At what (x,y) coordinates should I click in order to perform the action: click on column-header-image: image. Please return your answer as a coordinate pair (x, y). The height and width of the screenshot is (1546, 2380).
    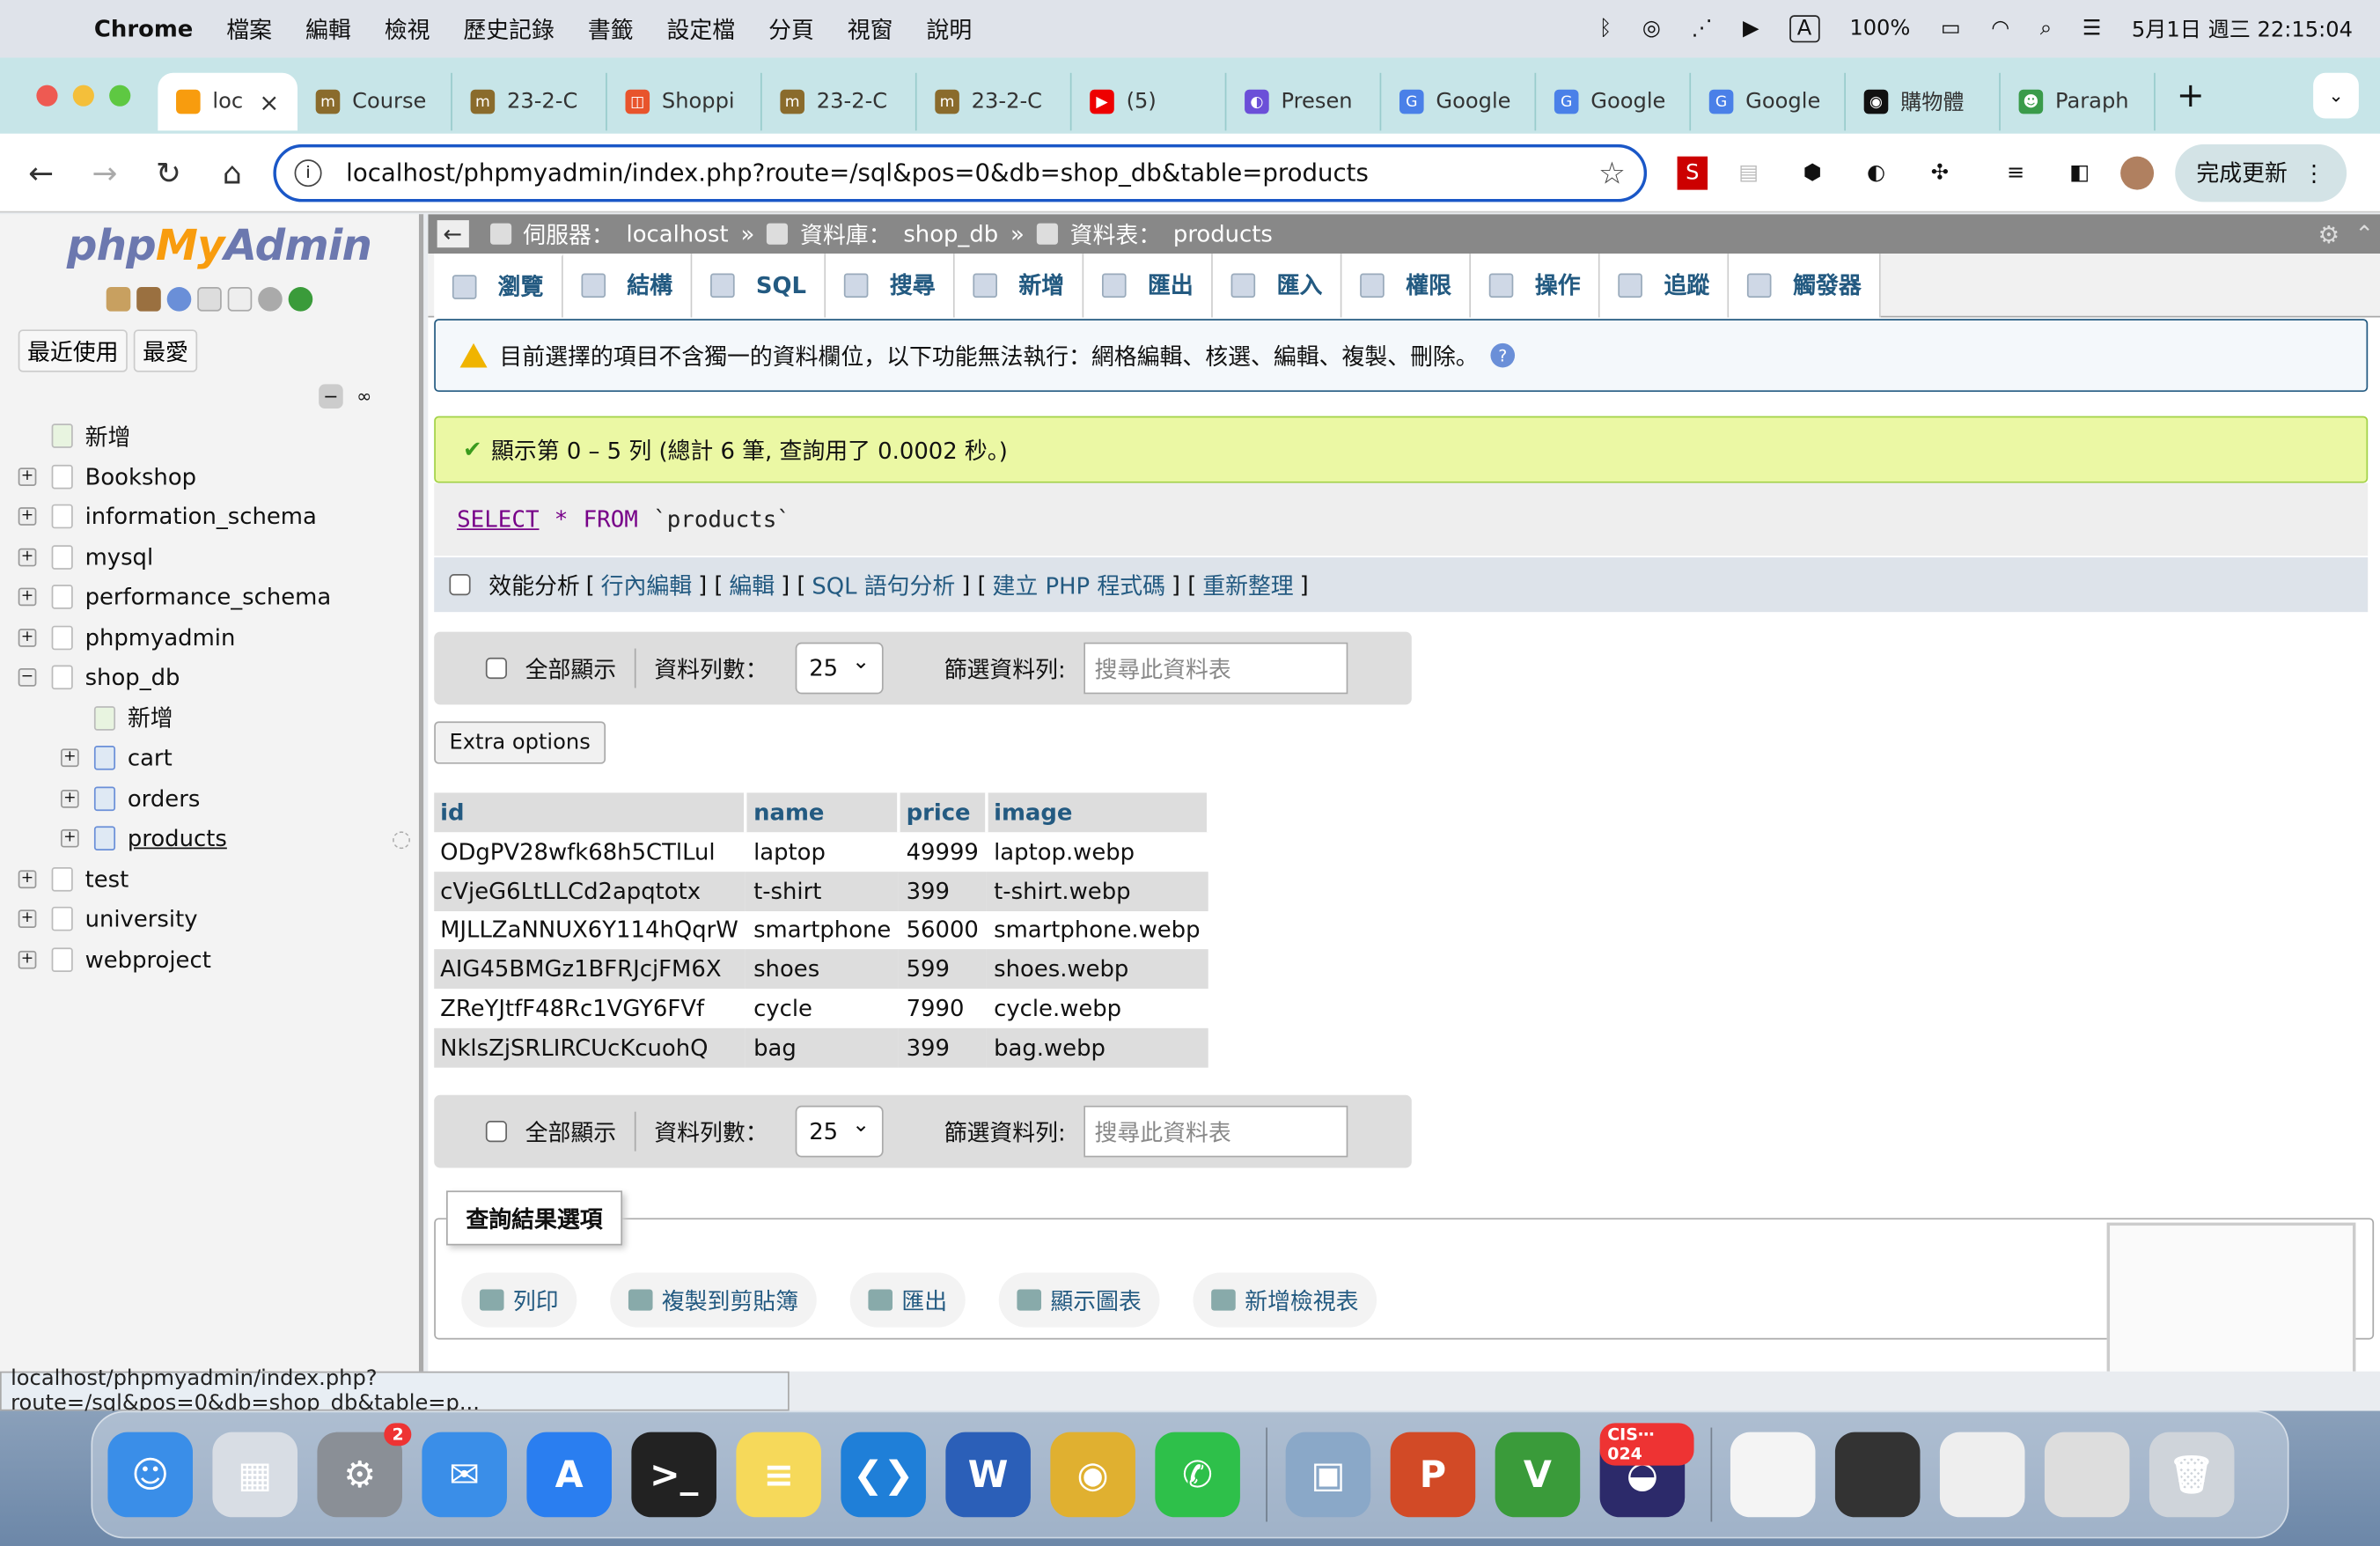
    Looking at the image, I should click on (1097, 812).